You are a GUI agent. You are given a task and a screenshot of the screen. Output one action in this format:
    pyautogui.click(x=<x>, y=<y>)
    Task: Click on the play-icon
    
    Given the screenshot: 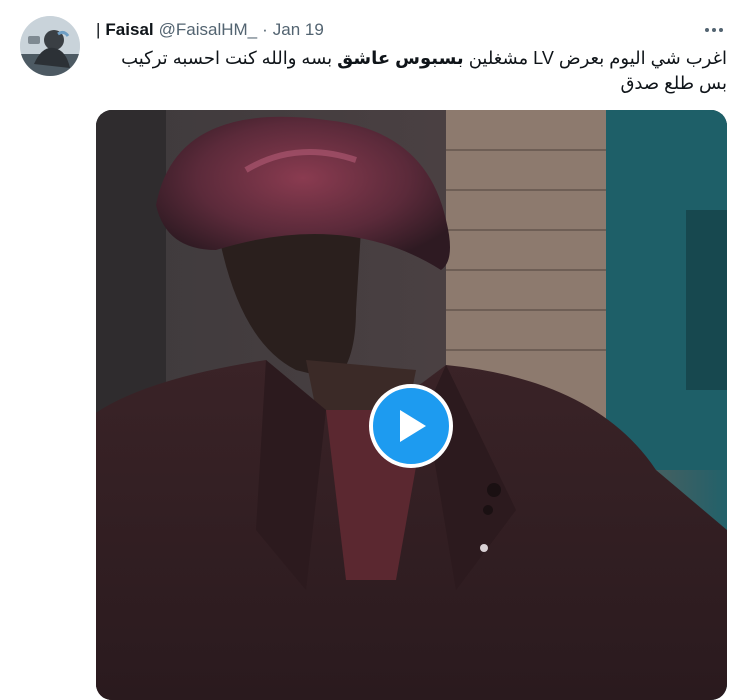 What is the action you would take?
    pyautogui.click(x=413, y=426)
    